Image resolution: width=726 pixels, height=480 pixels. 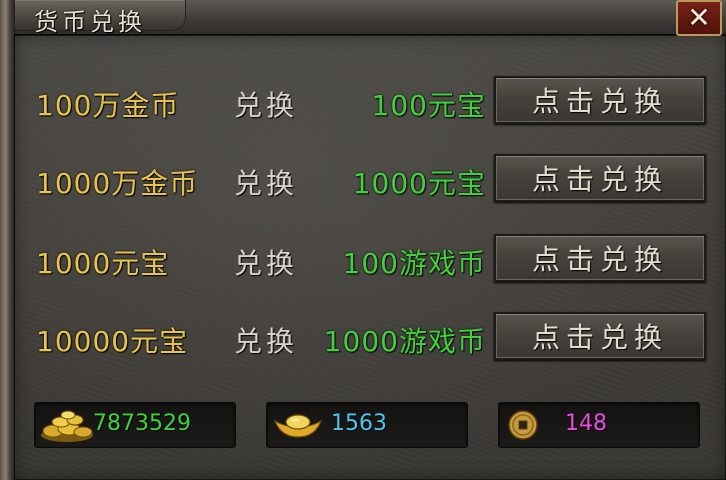 What do you see at coordinates (359, 423) in the screenshot?
I see `yuanbao-balance: 1563` at bounding box center [359, 423].